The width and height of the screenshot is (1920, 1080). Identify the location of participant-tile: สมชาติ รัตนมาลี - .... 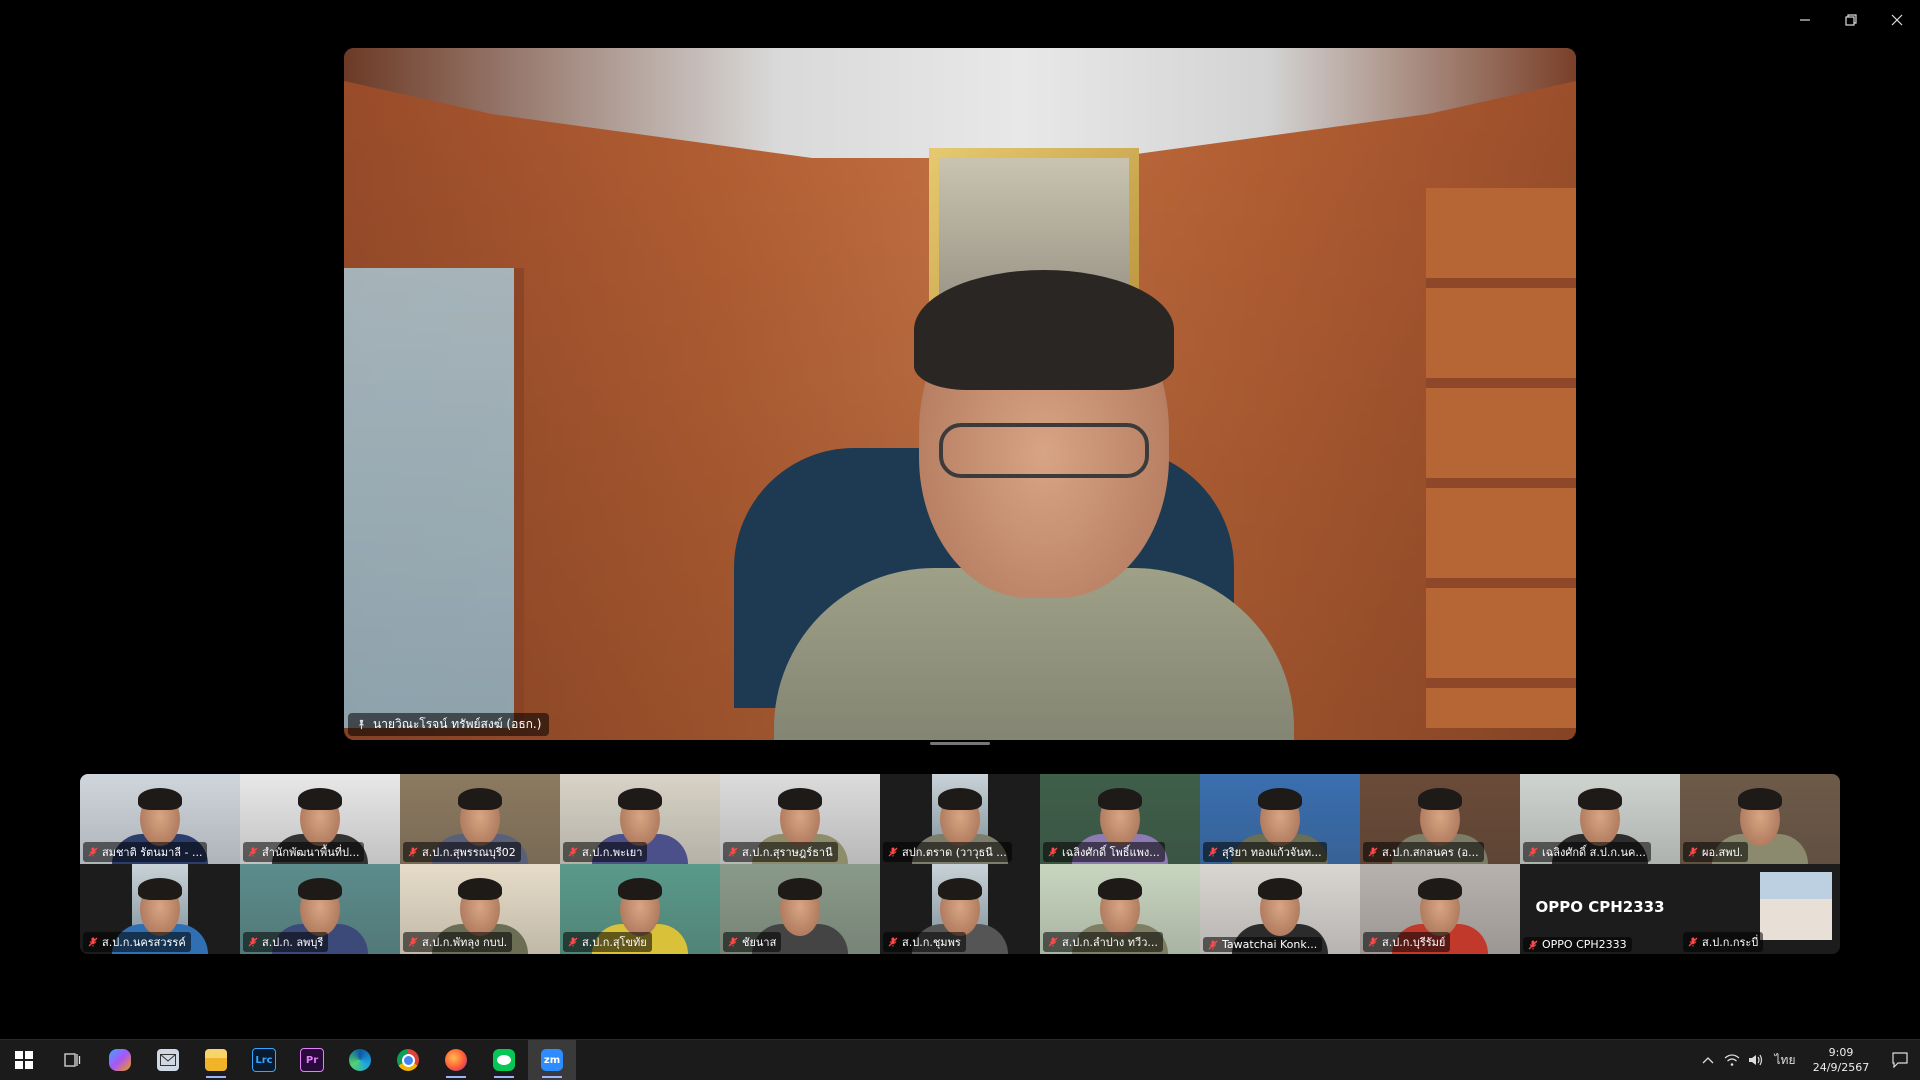
(160, 819).